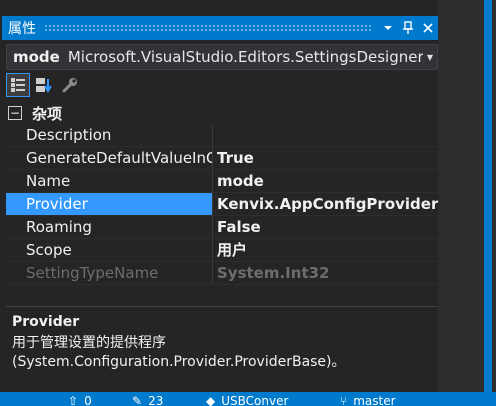  I want to click on categorized-icon, so click(18, 85).